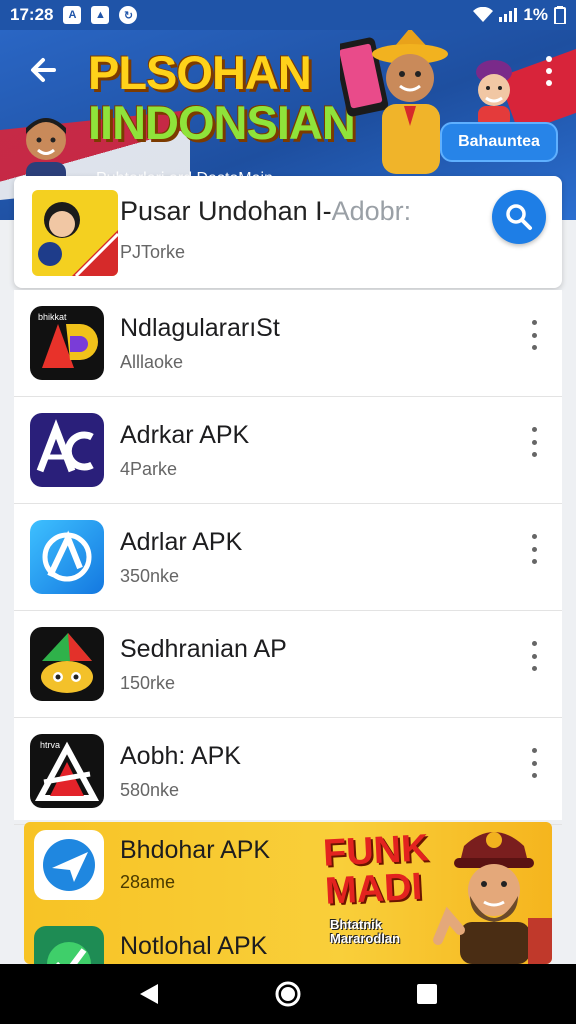 The image size is (576, 1024). I want to click on app-meta: 150rke, so click(148, 683).